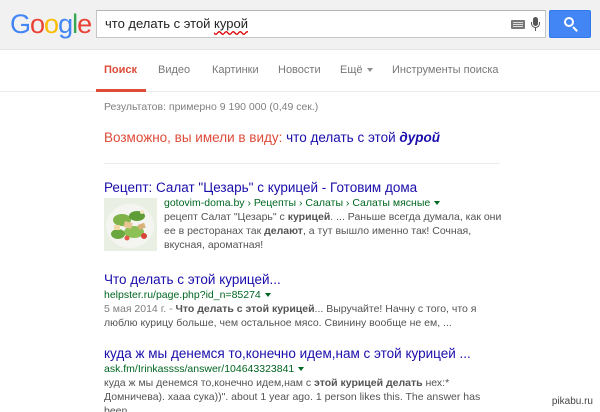  What do you see at coordinates (321, 24) in the screenshot?
I see `search-input: что делать с этой курой` at bounding box center [321, 24].